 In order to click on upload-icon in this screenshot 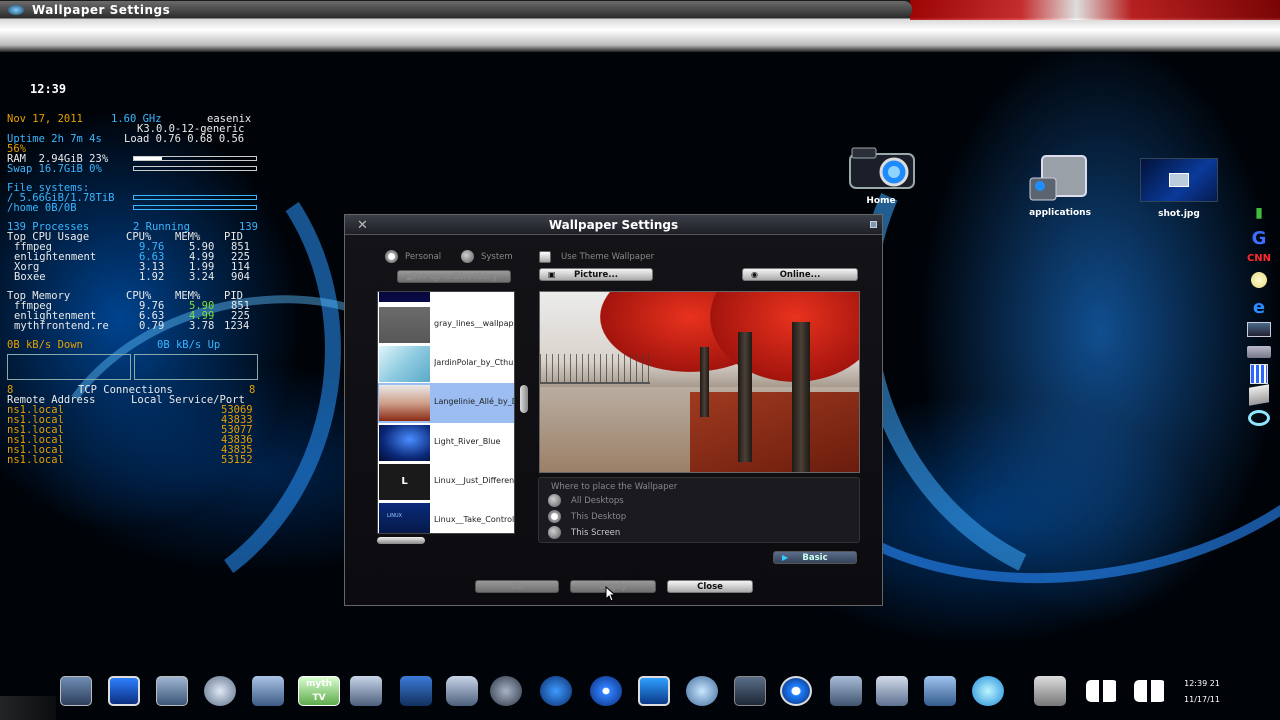, I will do `click(750, 691)`.